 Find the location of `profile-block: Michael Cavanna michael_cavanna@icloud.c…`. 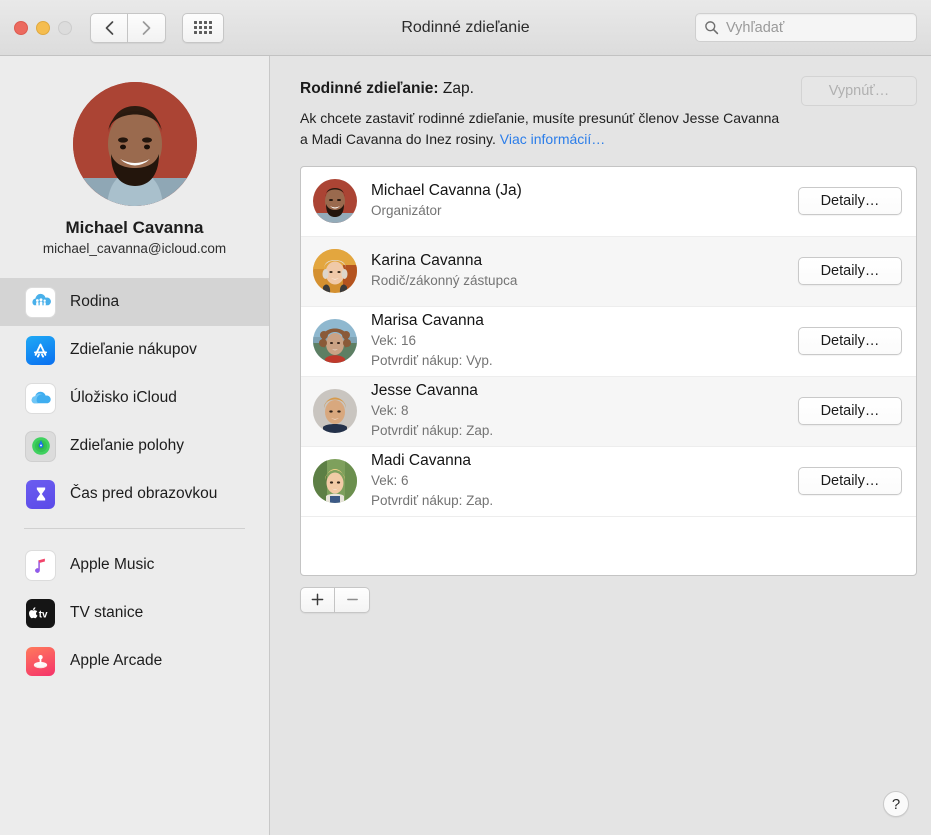

profile-block: Michael Cavanna michael_cavanna@icloud.c… is located at coordinates (134, 177).